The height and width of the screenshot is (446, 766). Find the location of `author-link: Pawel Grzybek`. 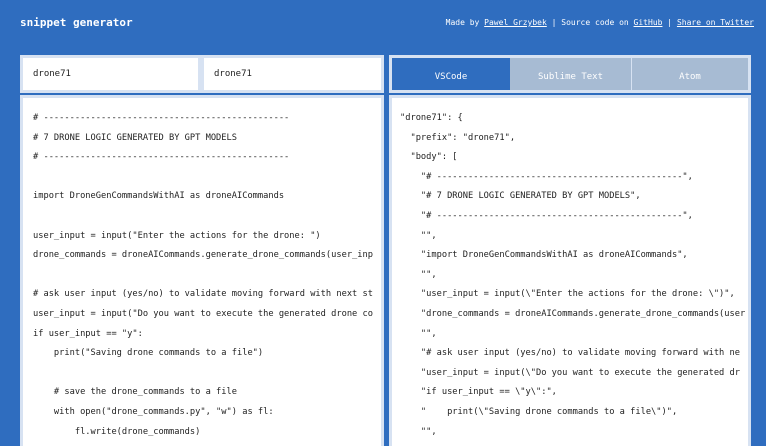

author-link: Pawel Grzybek is located at coordinates (515, 22).